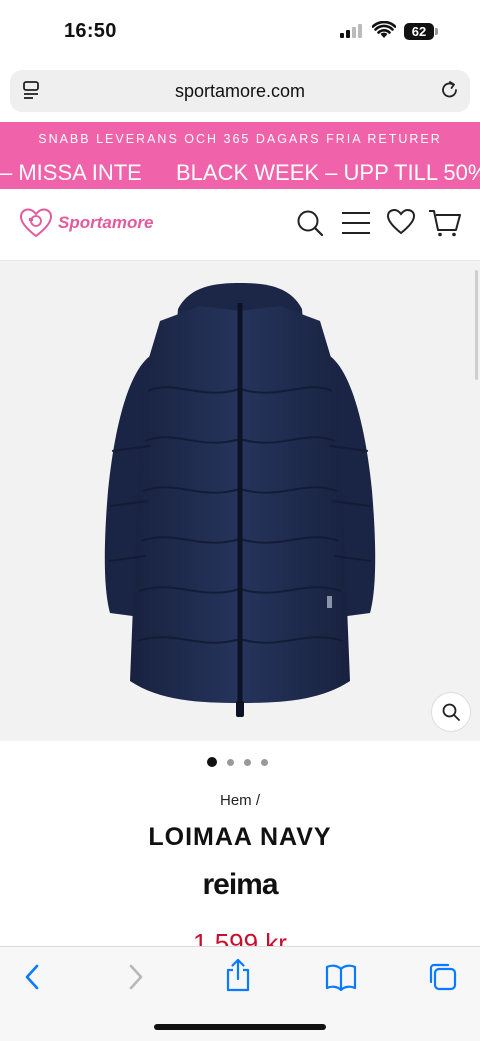 The image size is (480, 1041). Describe the element at coordinates (32, 979) in the screenshot. I see `back-icon` at that location.